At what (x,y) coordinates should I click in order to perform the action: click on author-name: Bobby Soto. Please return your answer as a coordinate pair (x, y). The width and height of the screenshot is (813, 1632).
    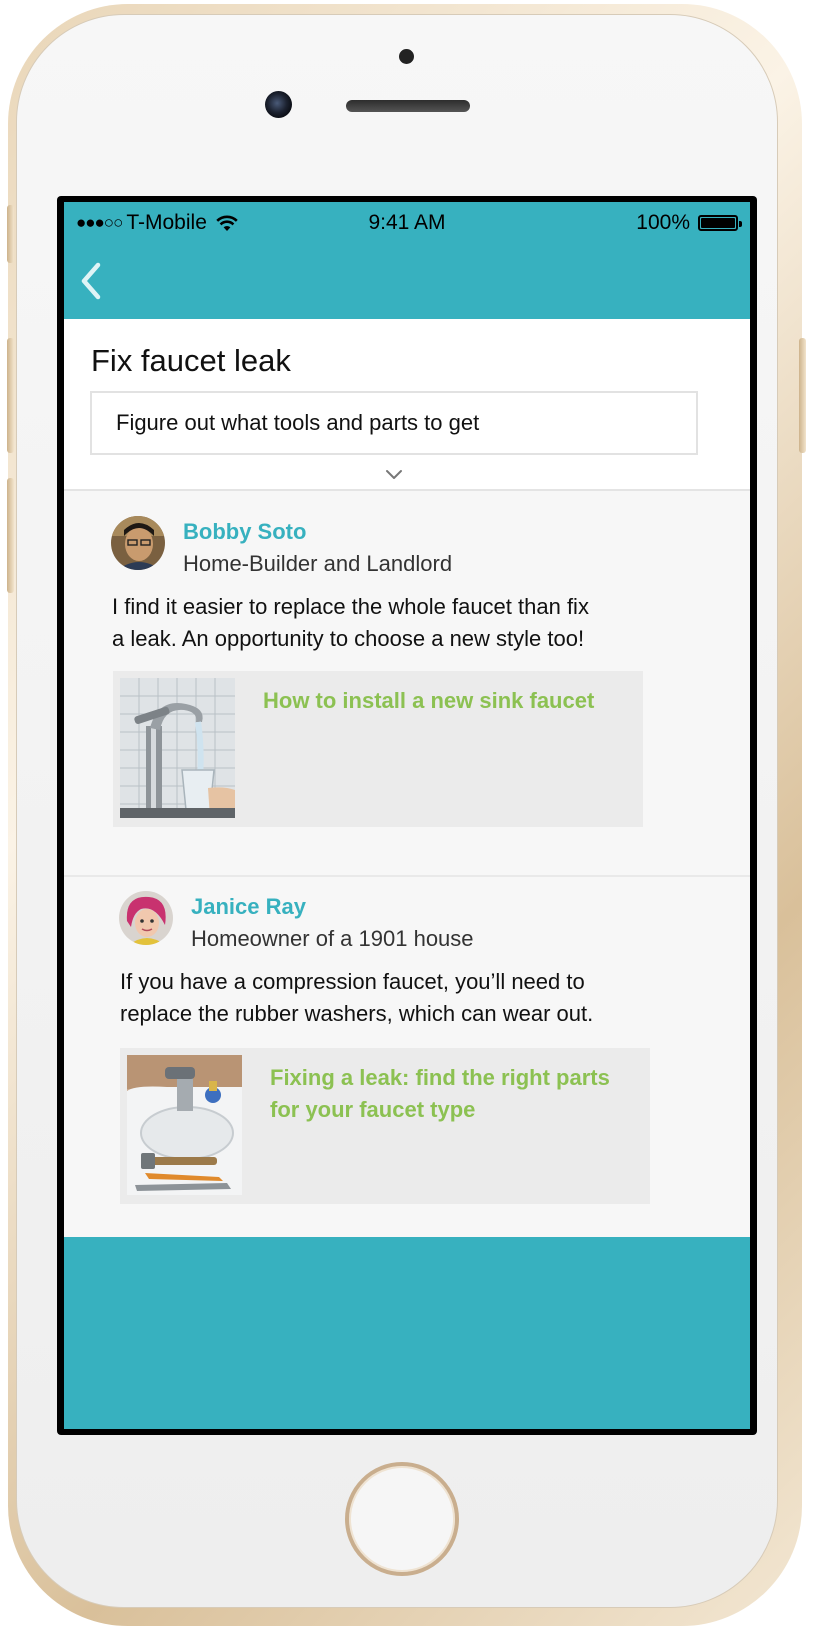
    Looking at the image, I should click on (244, 532).